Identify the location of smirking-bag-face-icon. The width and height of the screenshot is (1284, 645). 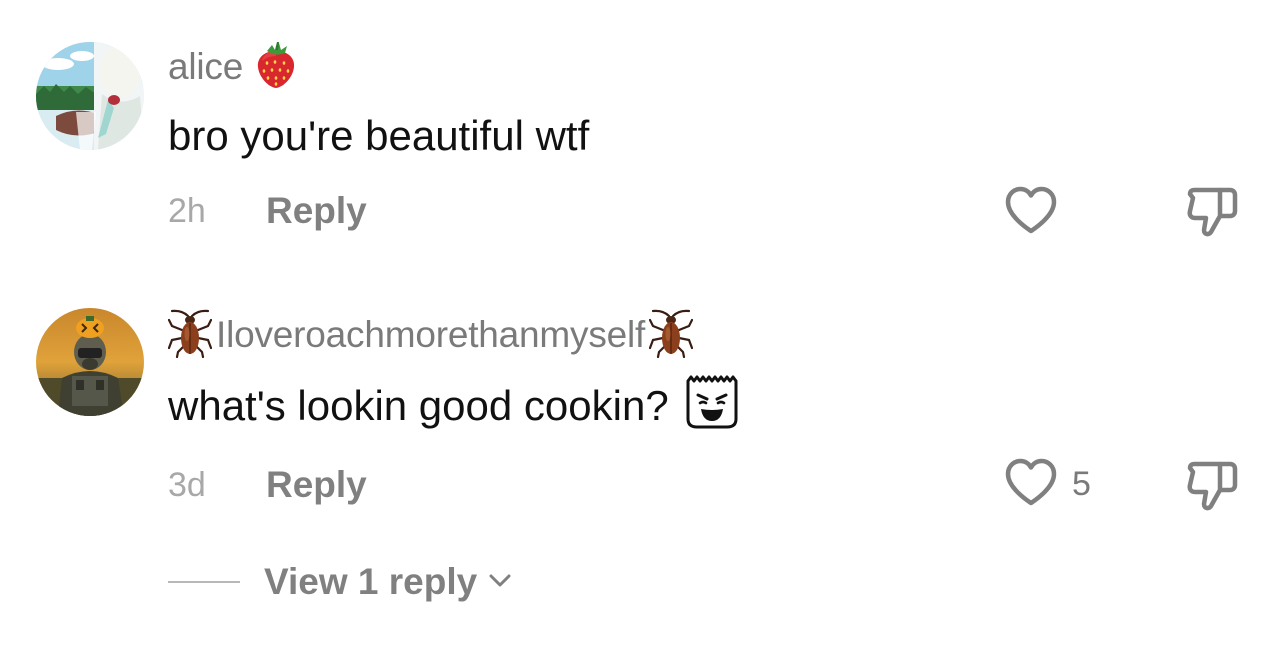
(712, 406).